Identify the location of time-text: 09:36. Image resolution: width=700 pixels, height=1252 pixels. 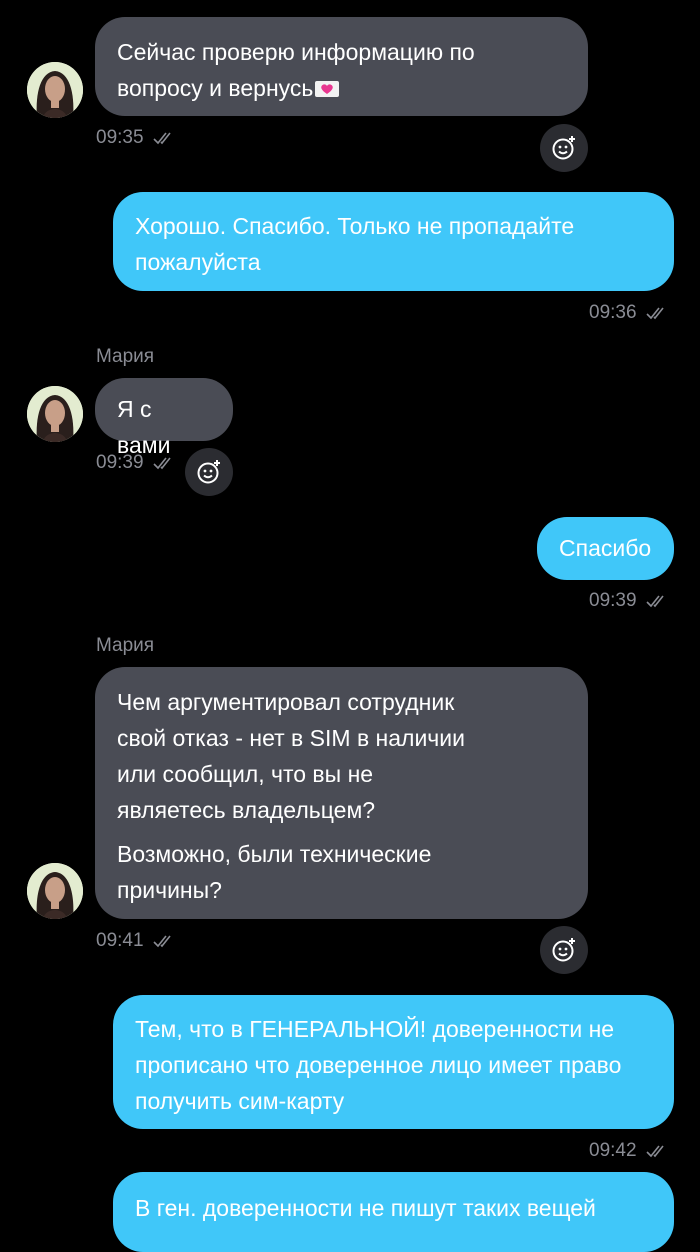
(613, 312).